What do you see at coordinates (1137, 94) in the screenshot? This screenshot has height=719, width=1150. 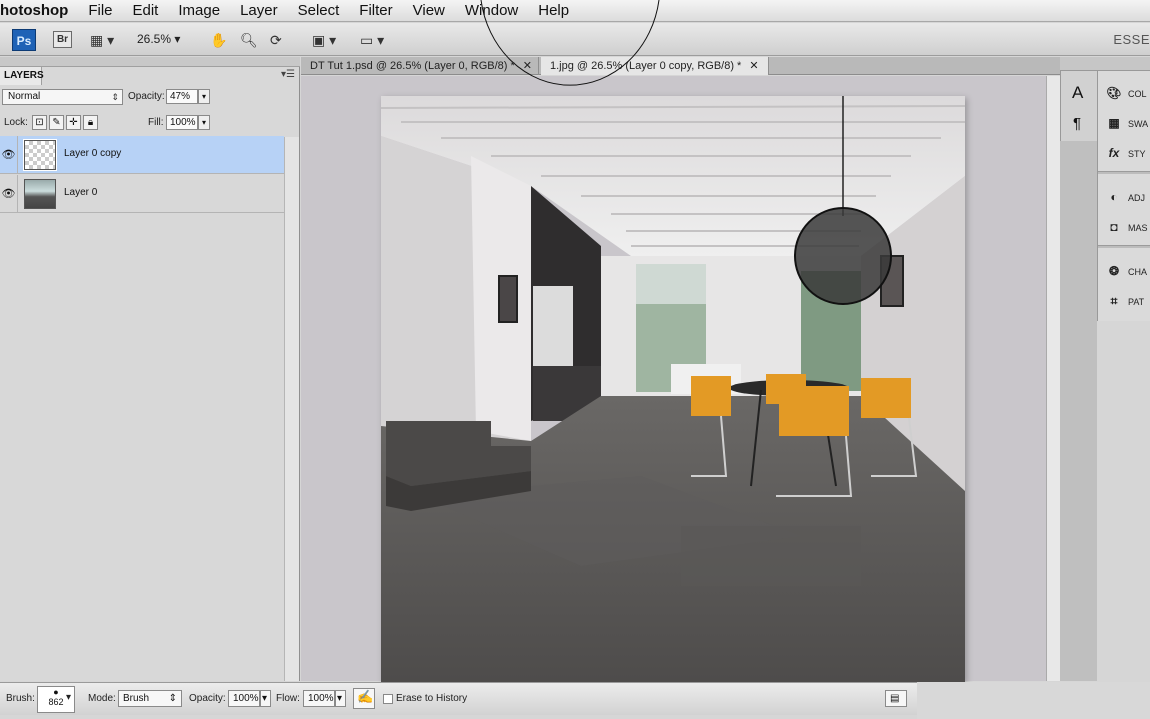 I see `panel-label: COL` at bounding box center [1137, 94].